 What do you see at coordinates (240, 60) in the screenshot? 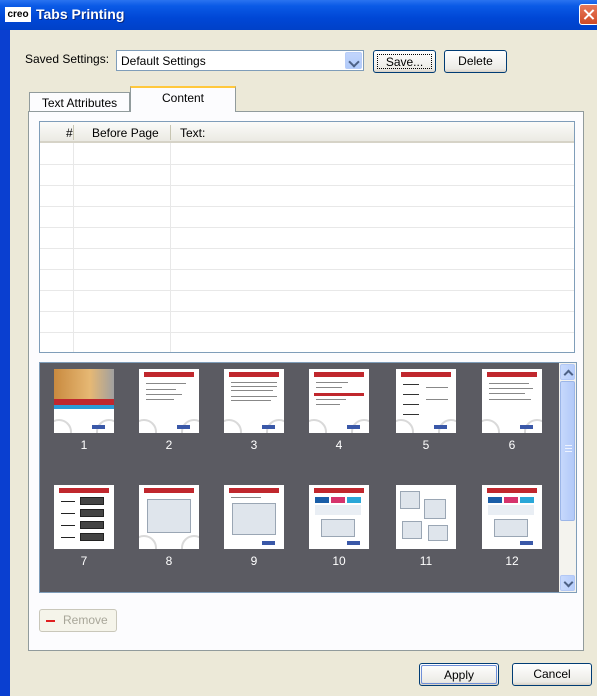
I see `saved-settings-dropdown: Default Settings` at bounding box center [240, 60].